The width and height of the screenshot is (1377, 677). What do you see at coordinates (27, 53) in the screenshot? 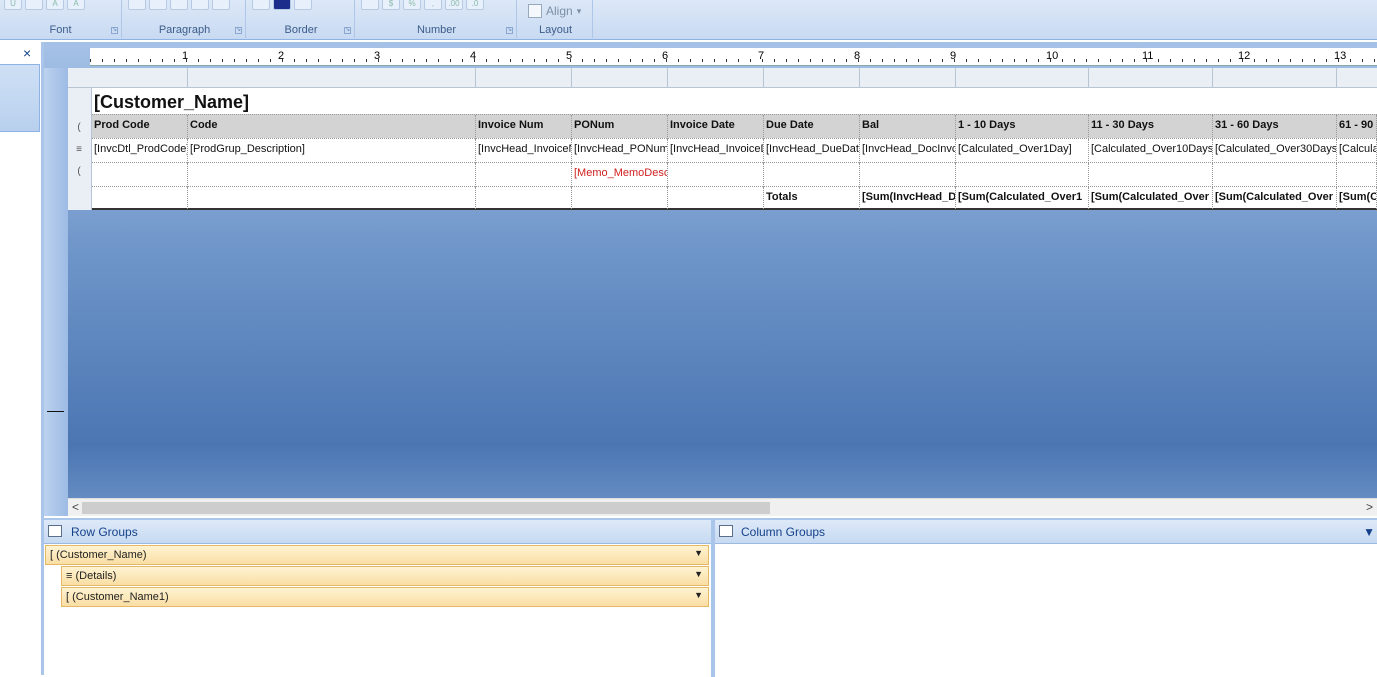
I see `close-pane-icon: ×` at bounding box center [27, 53].